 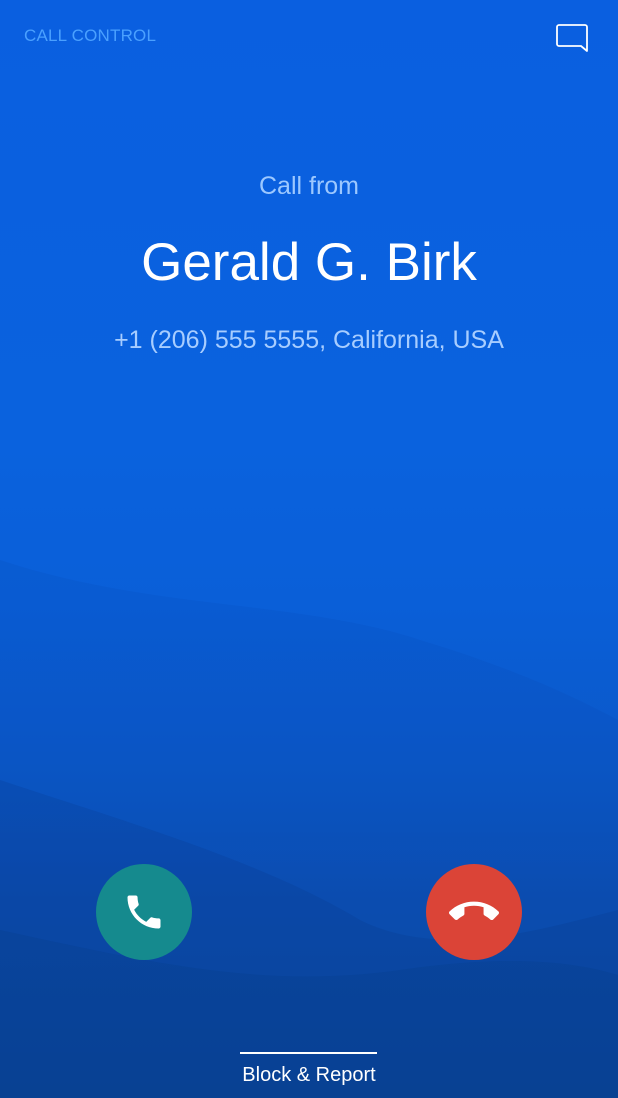 What do you see at coordinates (309, 340) in the screenshot?
I see `caller-number-location: +1 (206) 555 5555, California, USA` at bounding box center [309, 340].